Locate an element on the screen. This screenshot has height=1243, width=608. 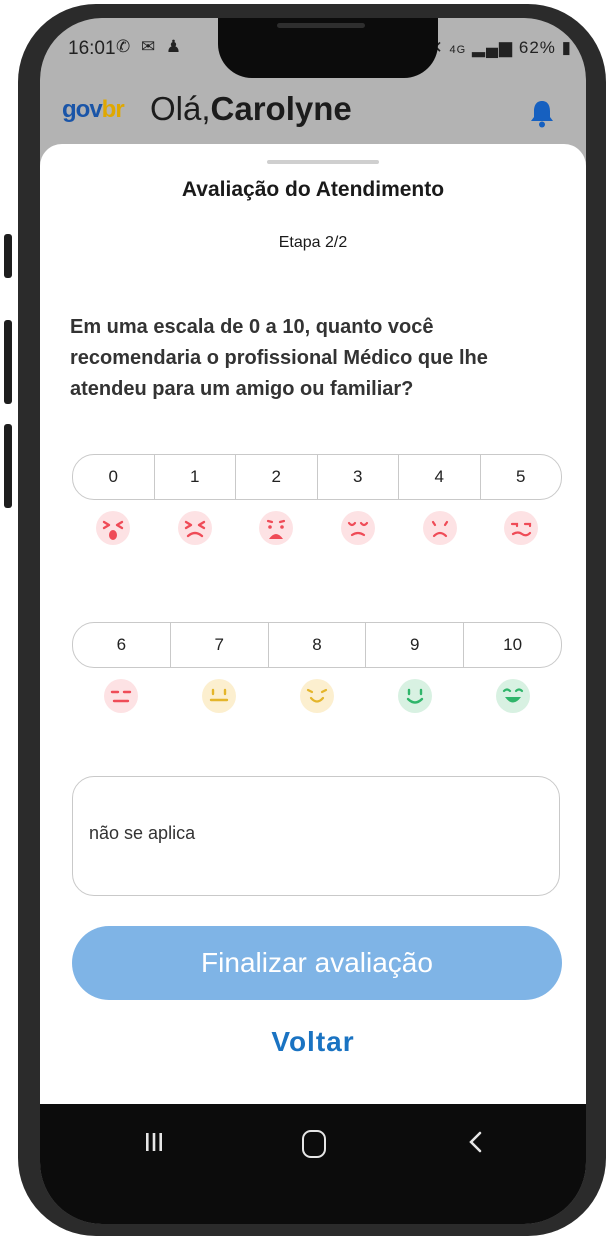
rating-scale-row-1: 0 1 2 3 4 5 is located at coordinates (317, 477).